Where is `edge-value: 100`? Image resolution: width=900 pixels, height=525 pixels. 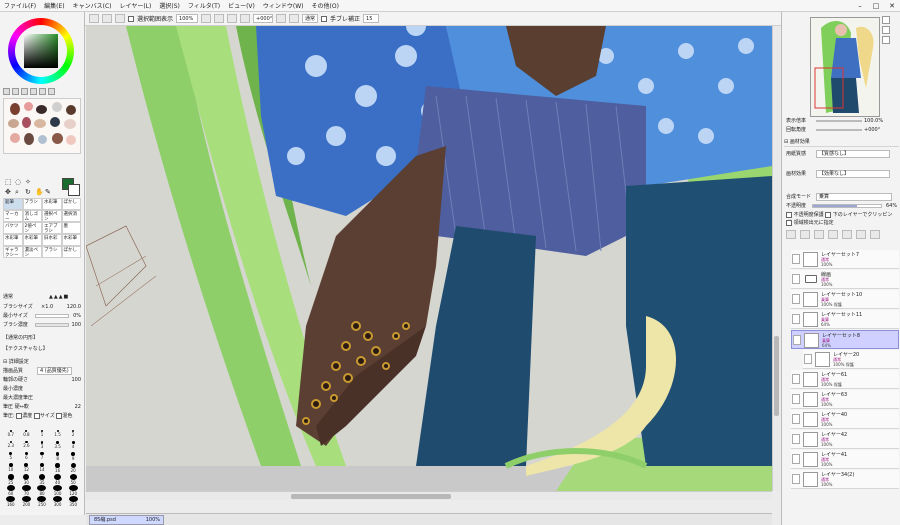
edge-value: 100 is located at coordinates (76, 380).